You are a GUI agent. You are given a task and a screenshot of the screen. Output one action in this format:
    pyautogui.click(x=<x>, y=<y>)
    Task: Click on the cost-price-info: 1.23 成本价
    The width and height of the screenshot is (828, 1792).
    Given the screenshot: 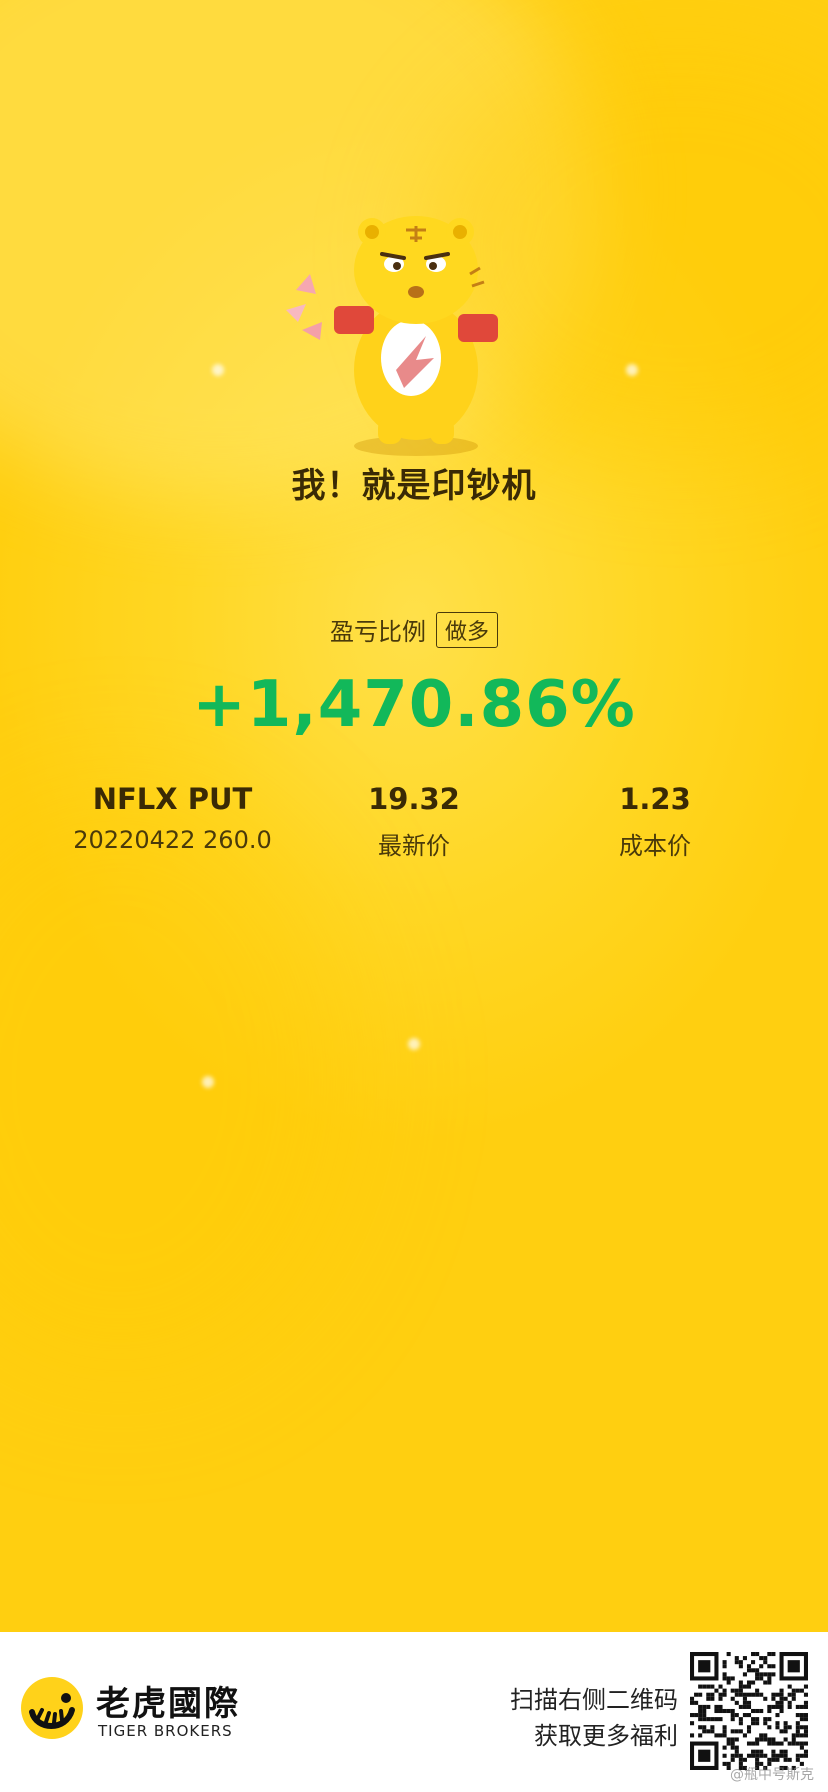 What is the action you would take?
    pyautogui.click(x=655, y=821)
    